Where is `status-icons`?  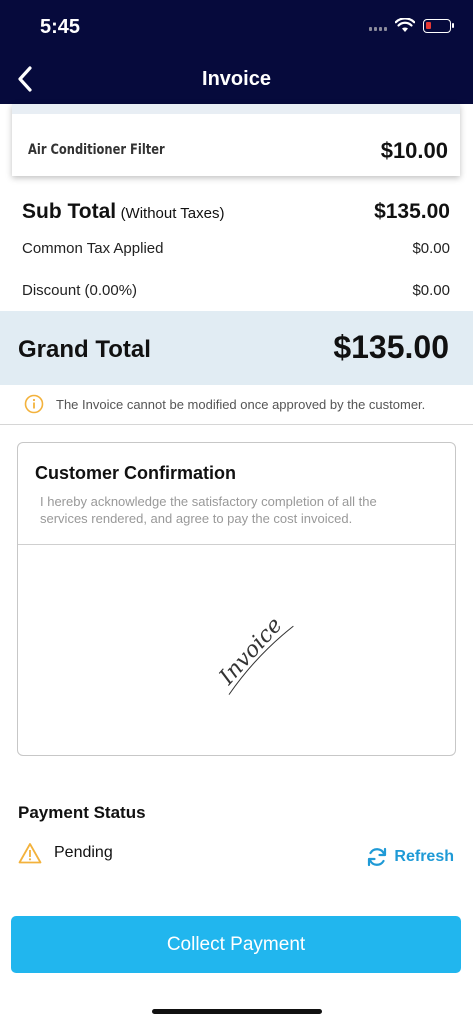 status-icons is located at coordinates (411, 25).